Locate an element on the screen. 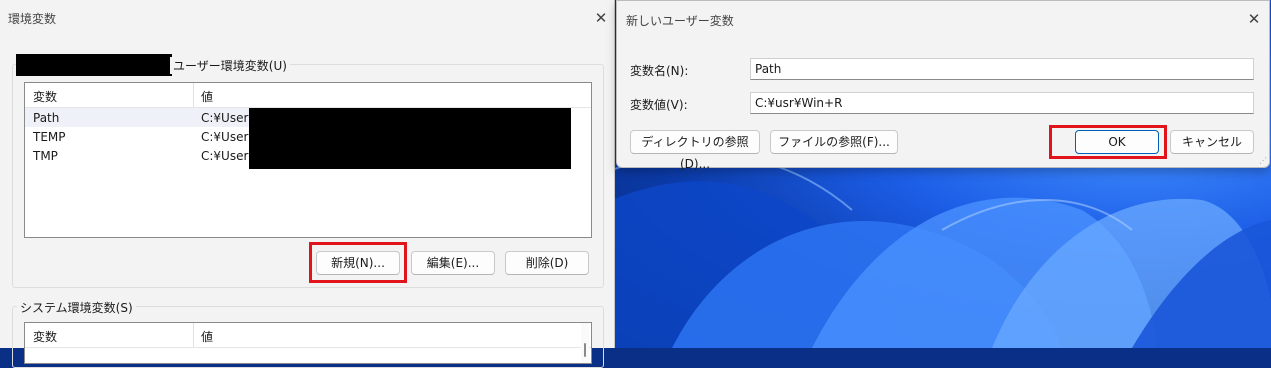 The image size is (1271, 368). variable-value-label: 変数値(V): is located at coordinates (659, 105).